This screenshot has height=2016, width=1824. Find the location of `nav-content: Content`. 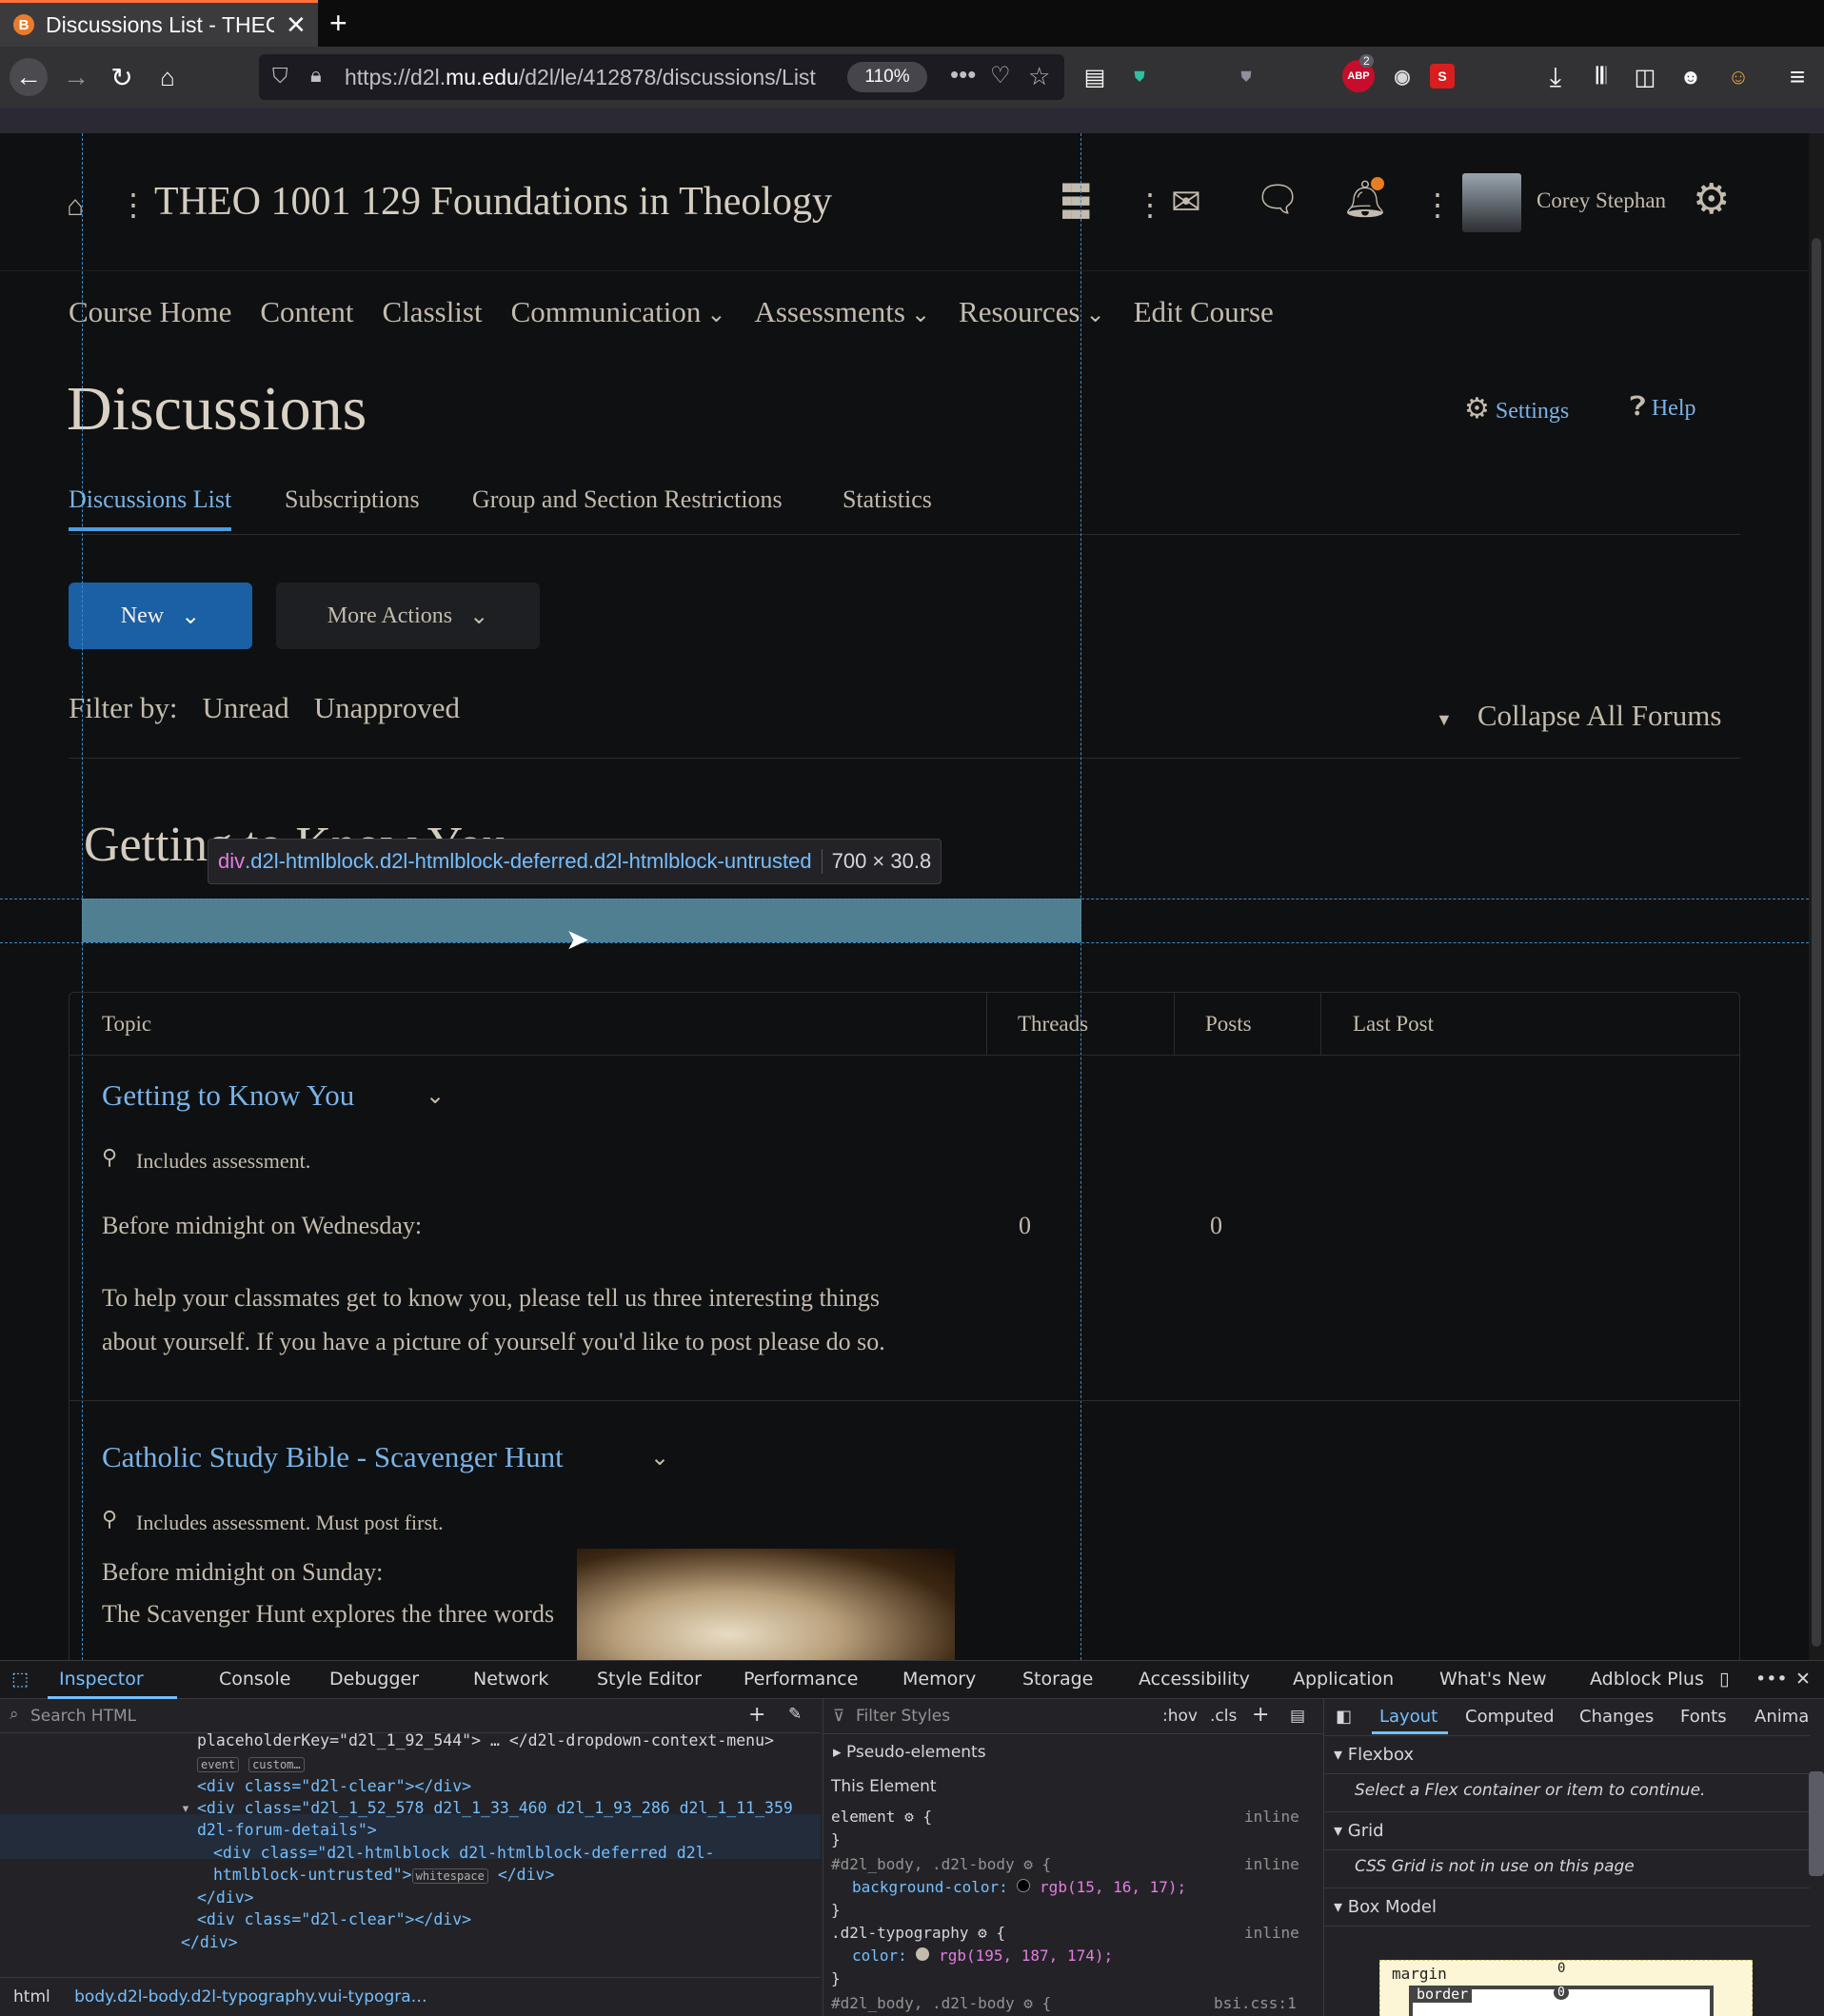

nav-content: Content is located at coordinates (307, 312).